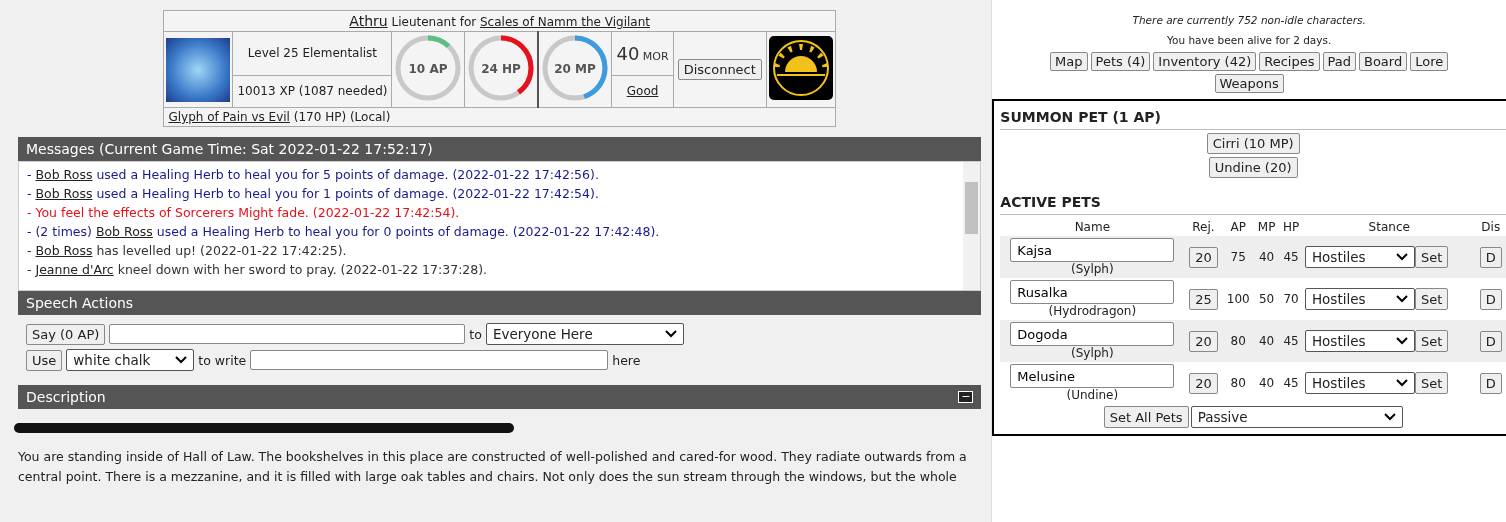  What do you see at coordinates (1291, 227) in the screenshot?
I see `column-header: HP` at bounding box center [1291, 227].